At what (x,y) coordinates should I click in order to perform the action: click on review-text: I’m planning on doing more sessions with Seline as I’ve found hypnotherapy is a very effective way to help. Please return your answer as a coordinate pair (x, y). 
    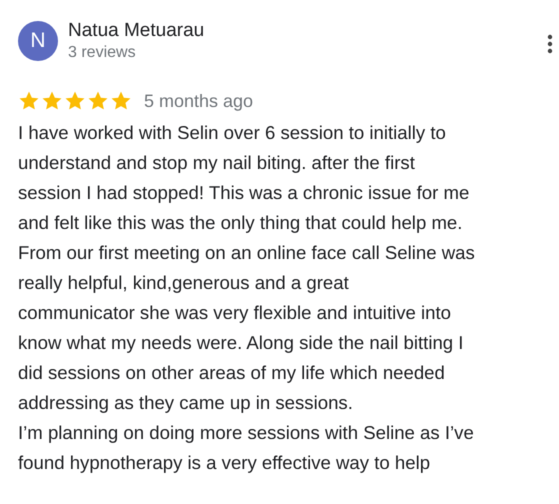
    Looking at the image, I should click on (246, 448).